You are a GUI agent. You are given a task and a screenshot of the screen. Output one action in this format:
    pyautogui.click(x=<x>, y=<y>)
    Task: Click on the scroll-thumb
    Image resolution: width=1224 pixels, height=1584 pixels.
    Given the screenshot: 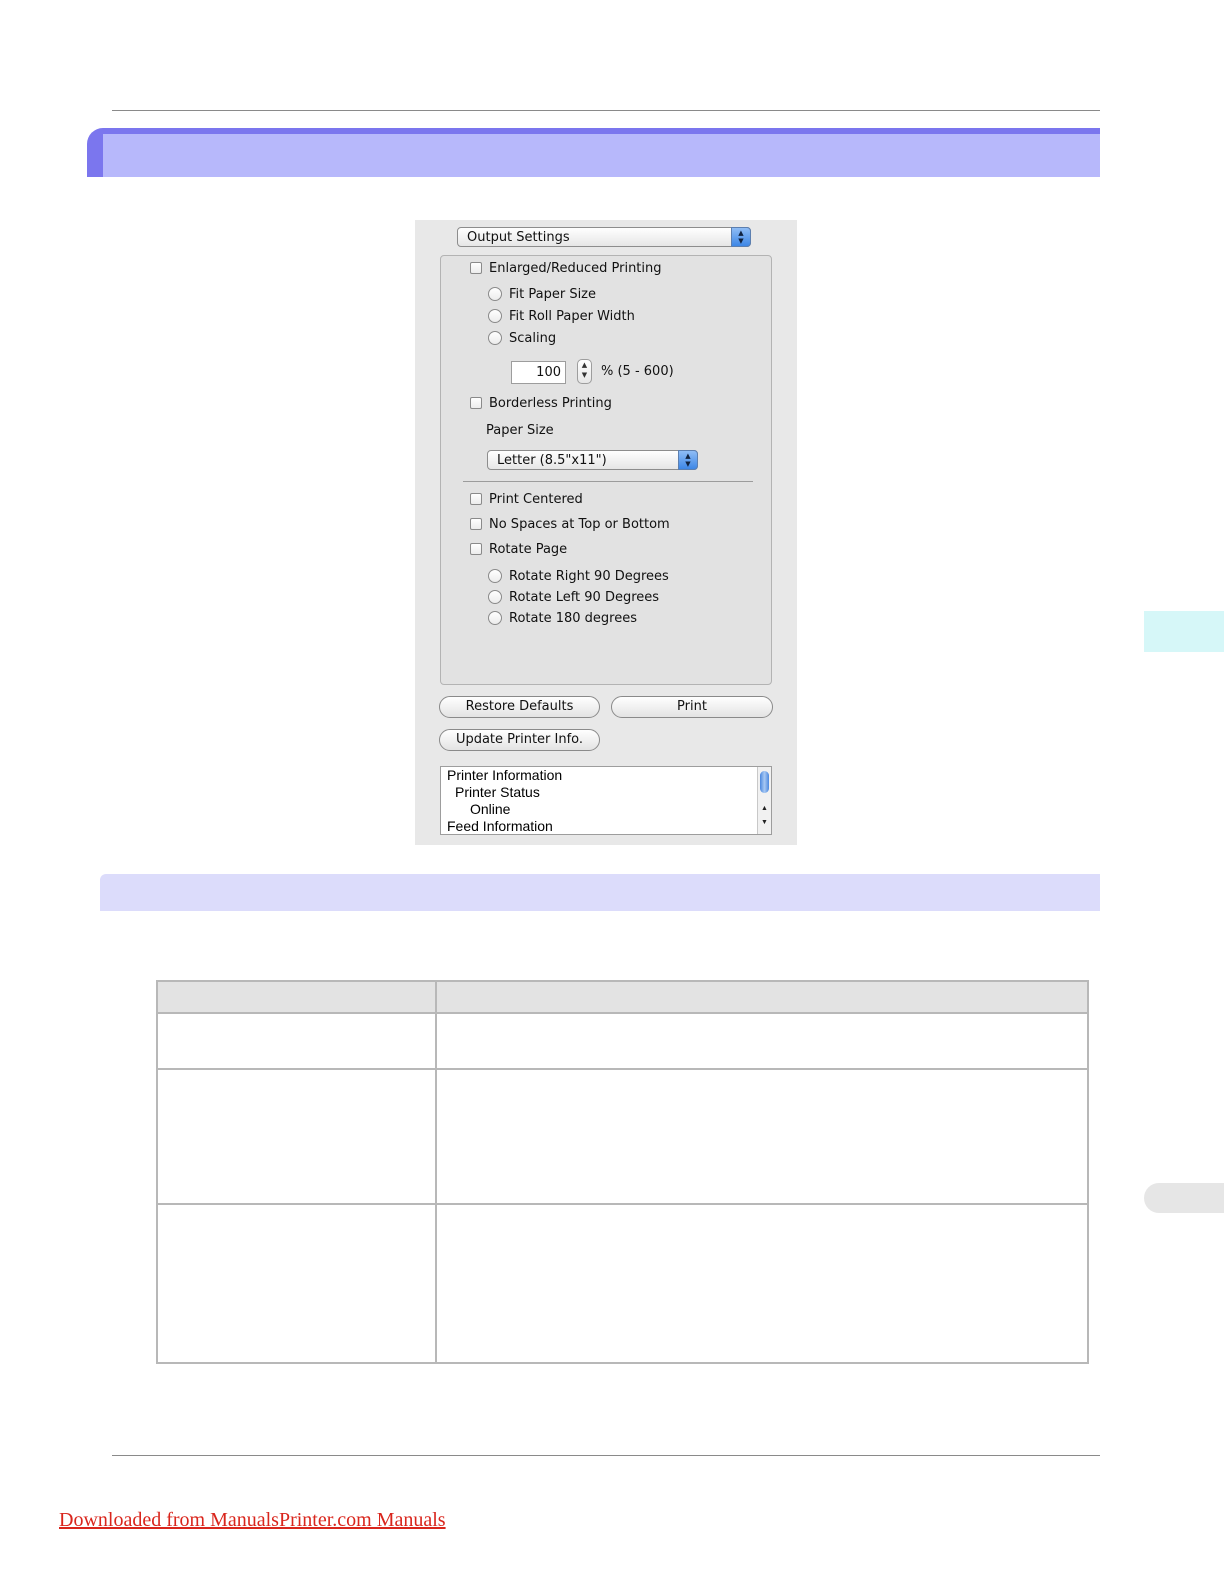 What is the action you would take?
    pyautogui.click(x=764, y=782)
    